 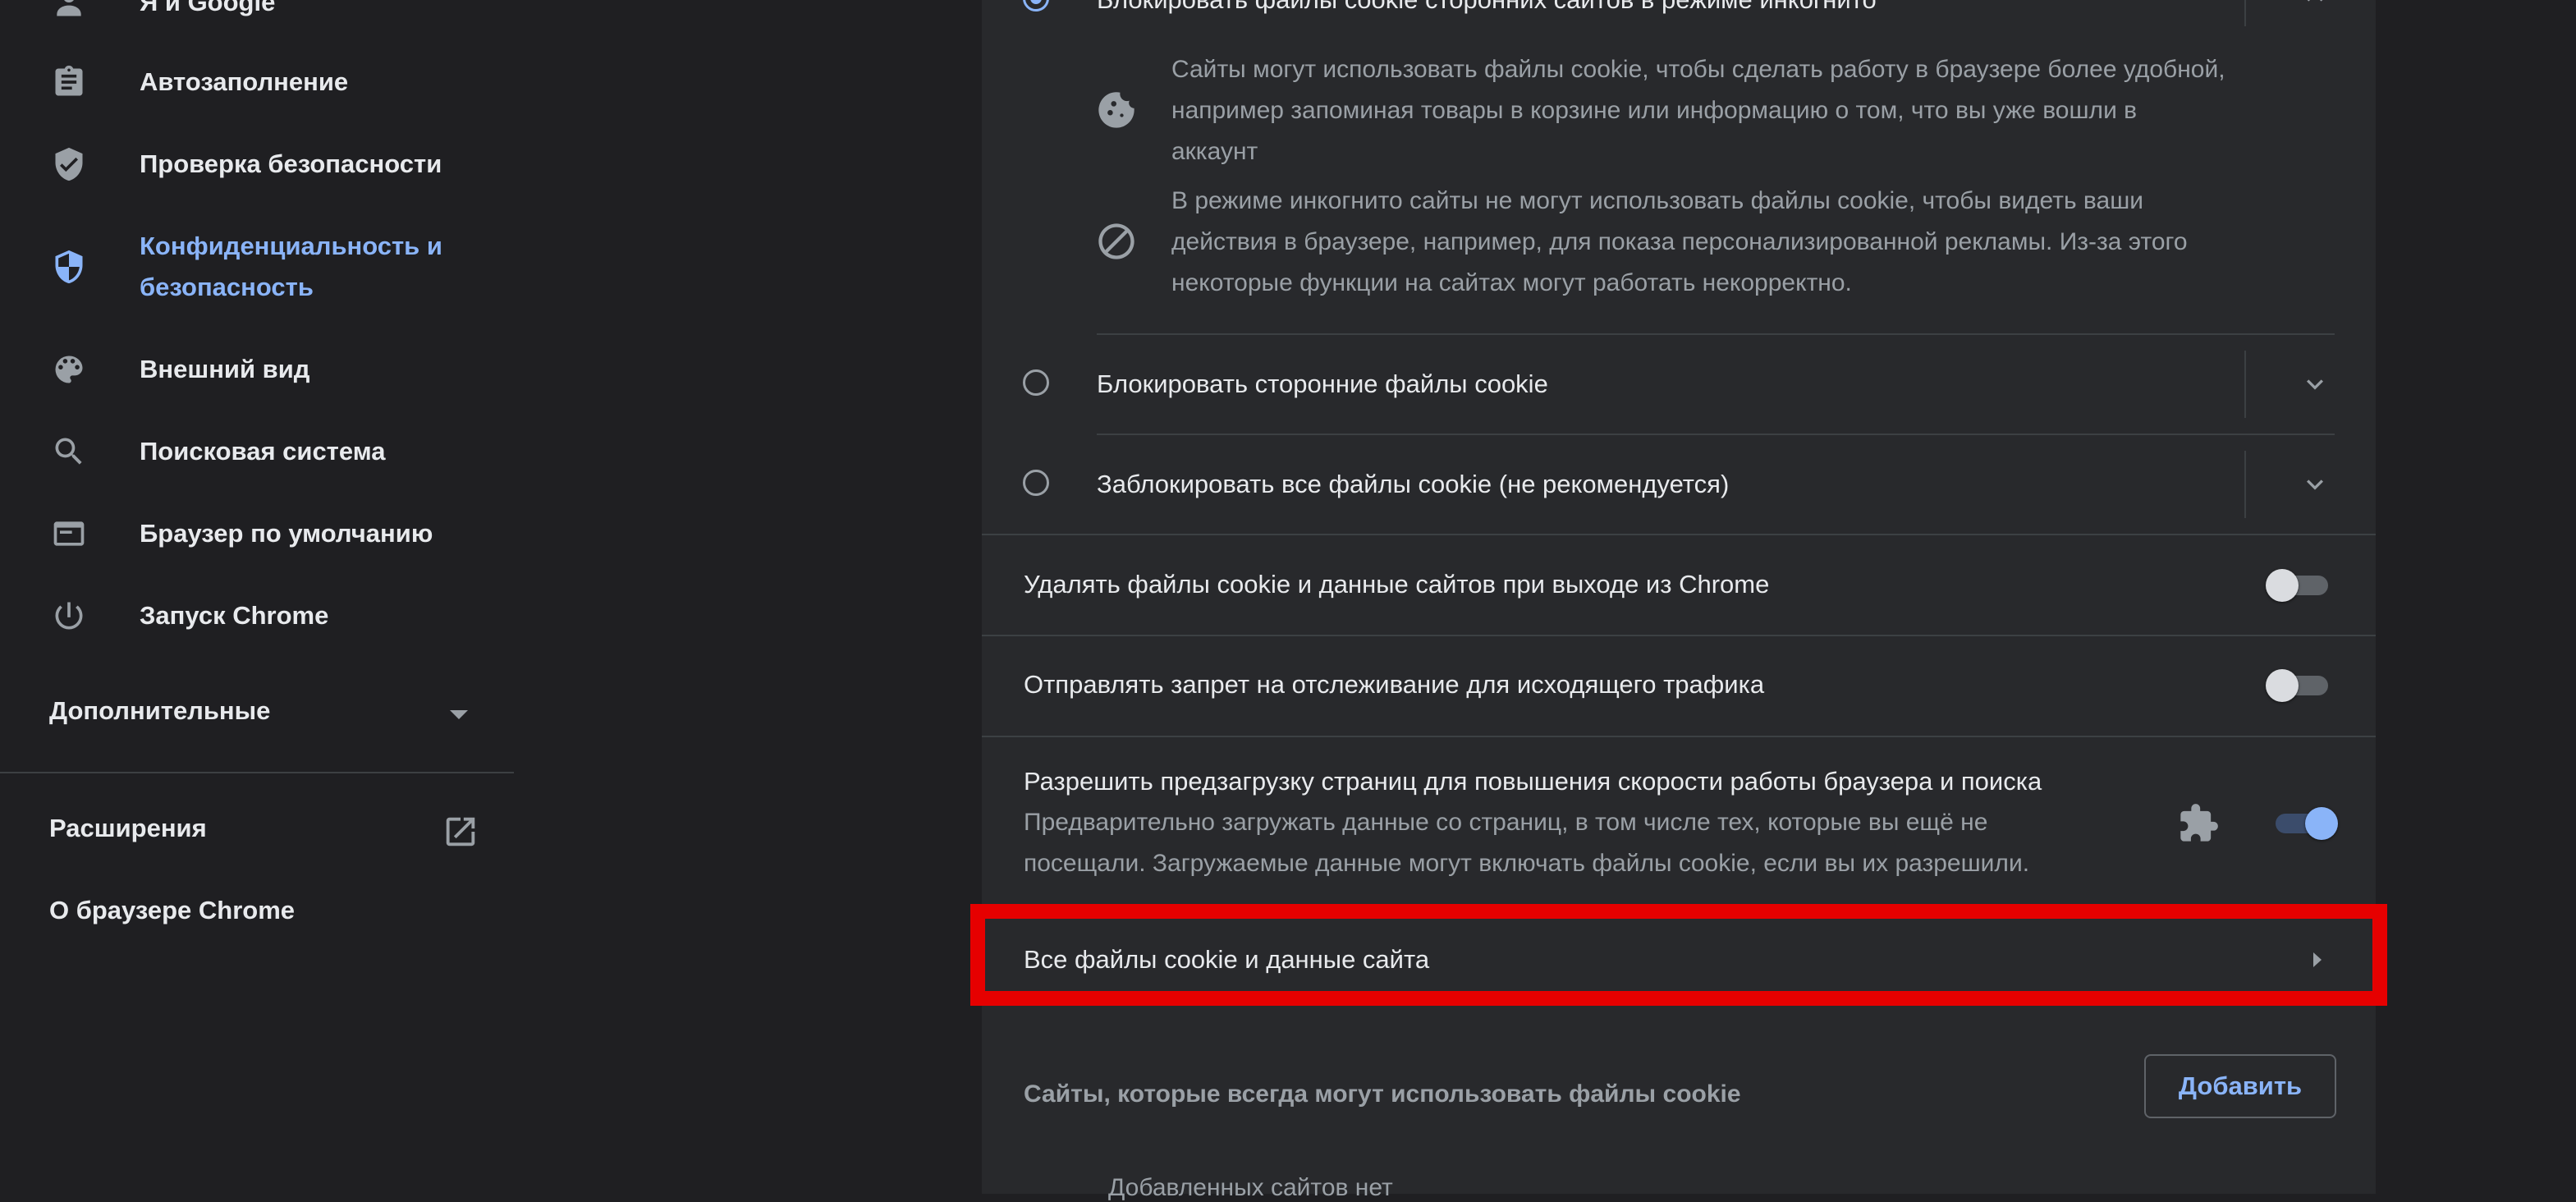 I want to click on sidebar-item-search-engine: Поисковая система, so click(x=257, y=451).